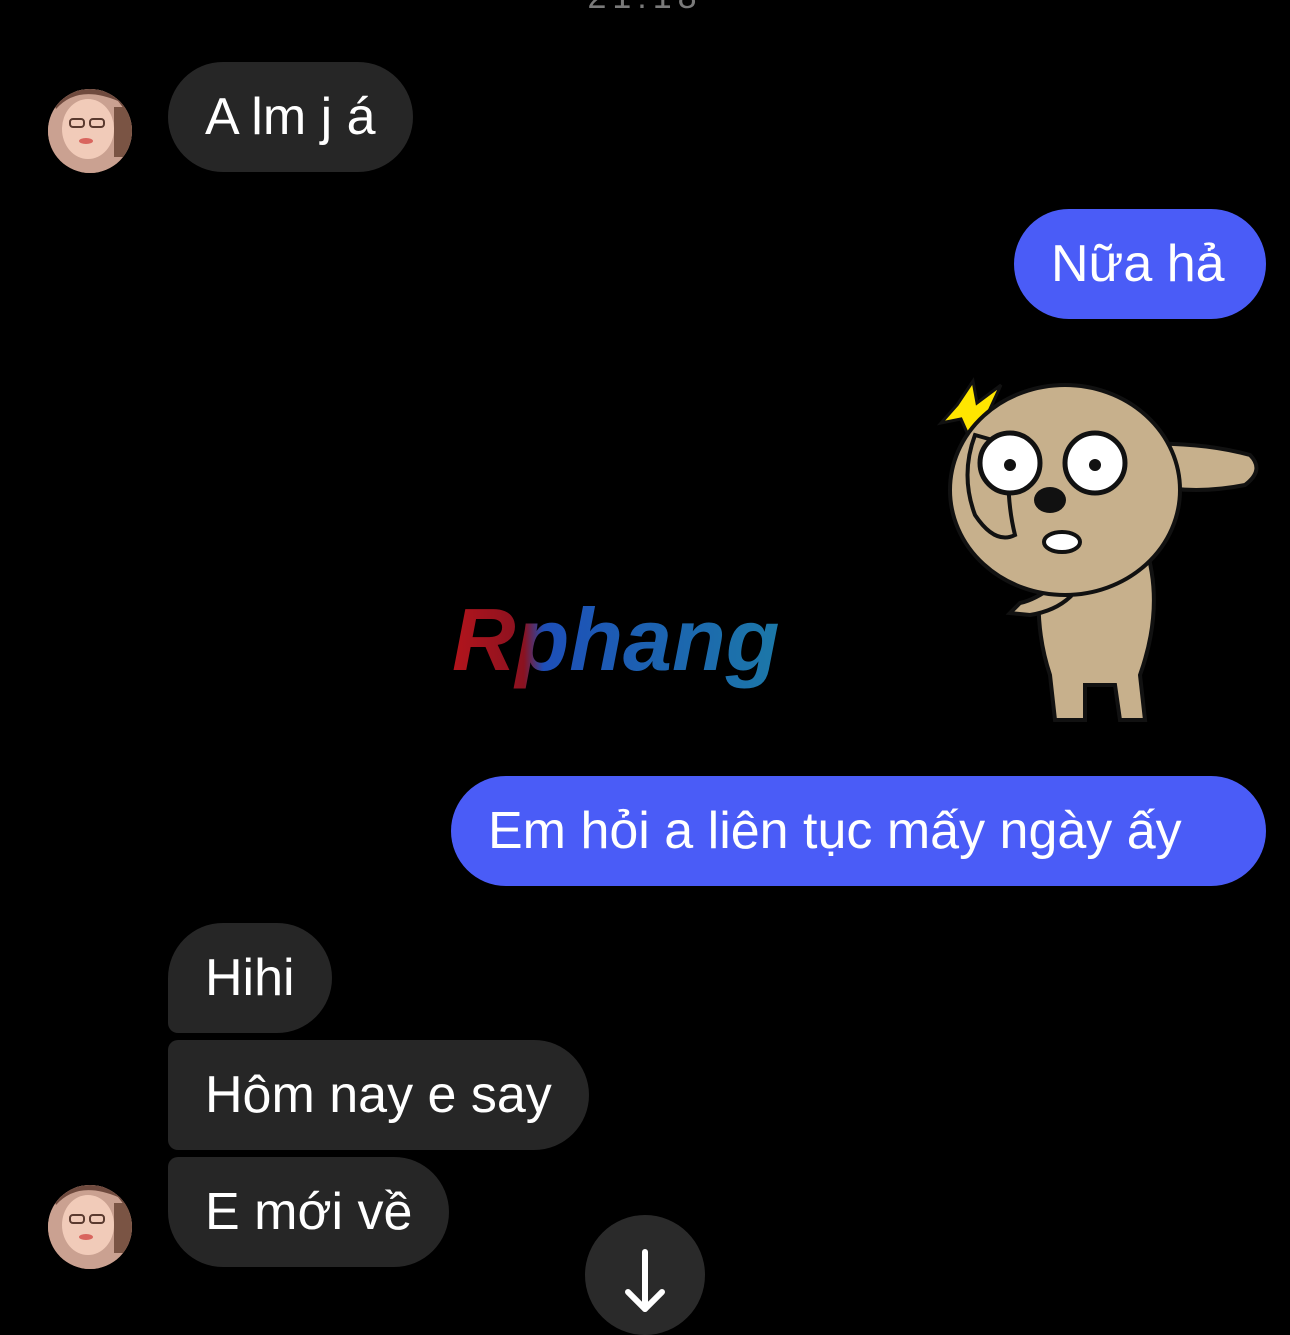 Image resolution: width=1290 pixels, height=1335 pixels. I want to click on watermark-logo: Rphang, so click(616, 644).